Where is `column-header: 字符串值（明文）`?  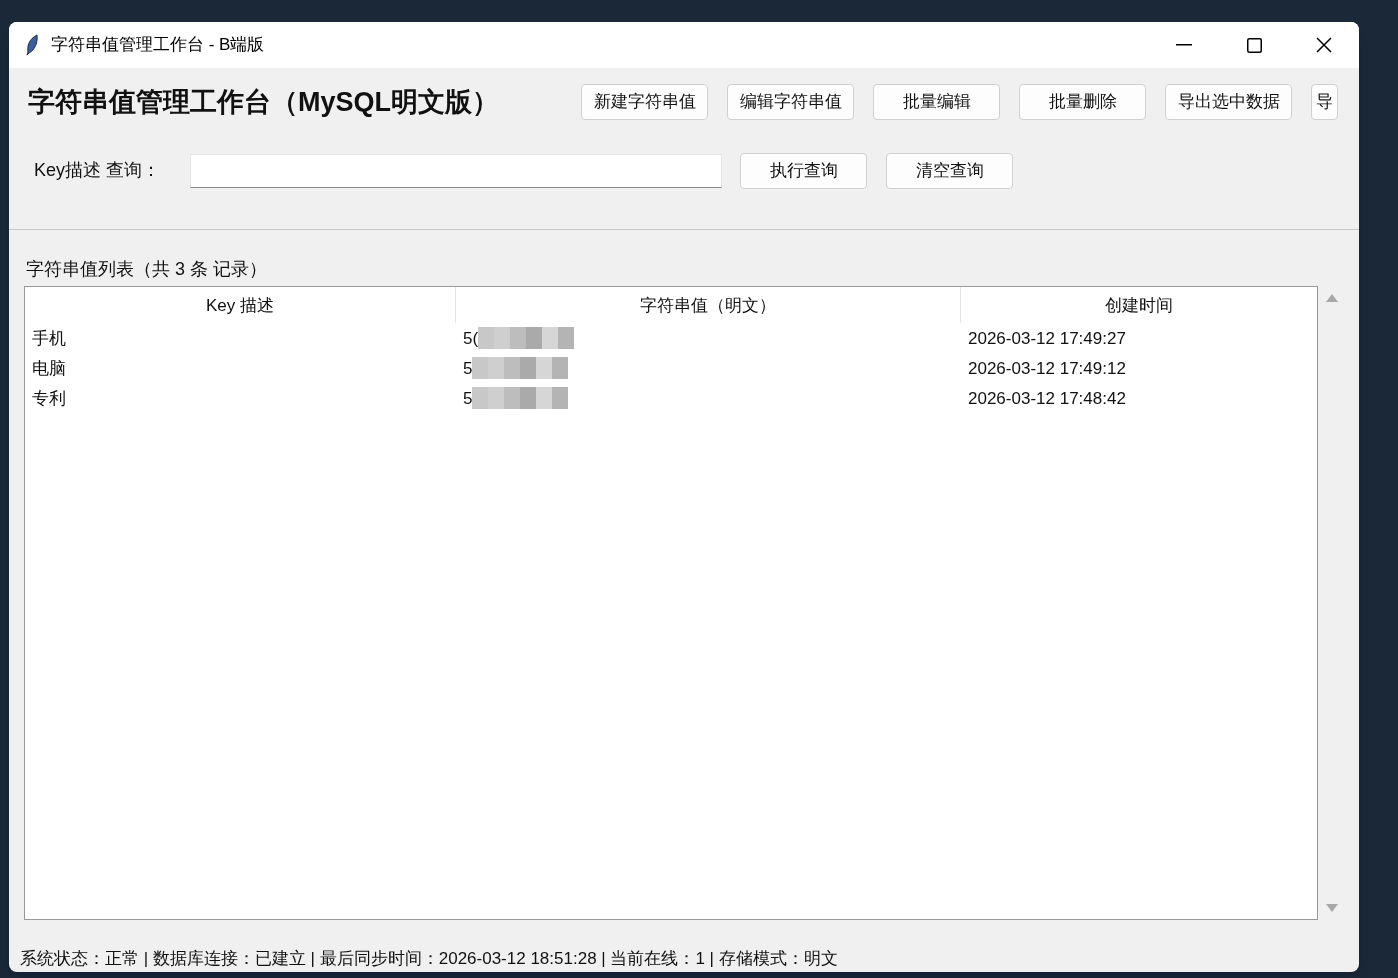 column-header: 字符串值（明文） is located at coordinates (708, 305).